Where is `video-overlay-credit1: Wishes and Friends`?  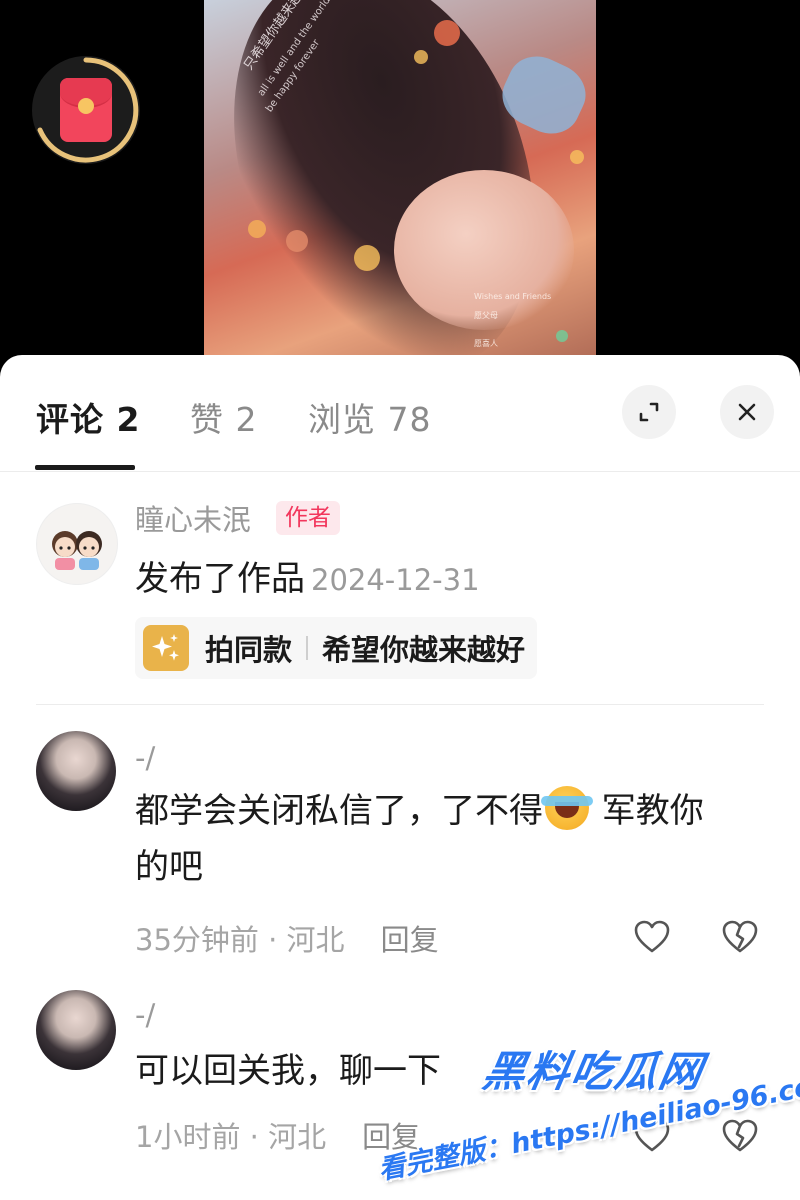 video-overlay-credit1: Wishes and Friends is located at coordinates (513, 296).